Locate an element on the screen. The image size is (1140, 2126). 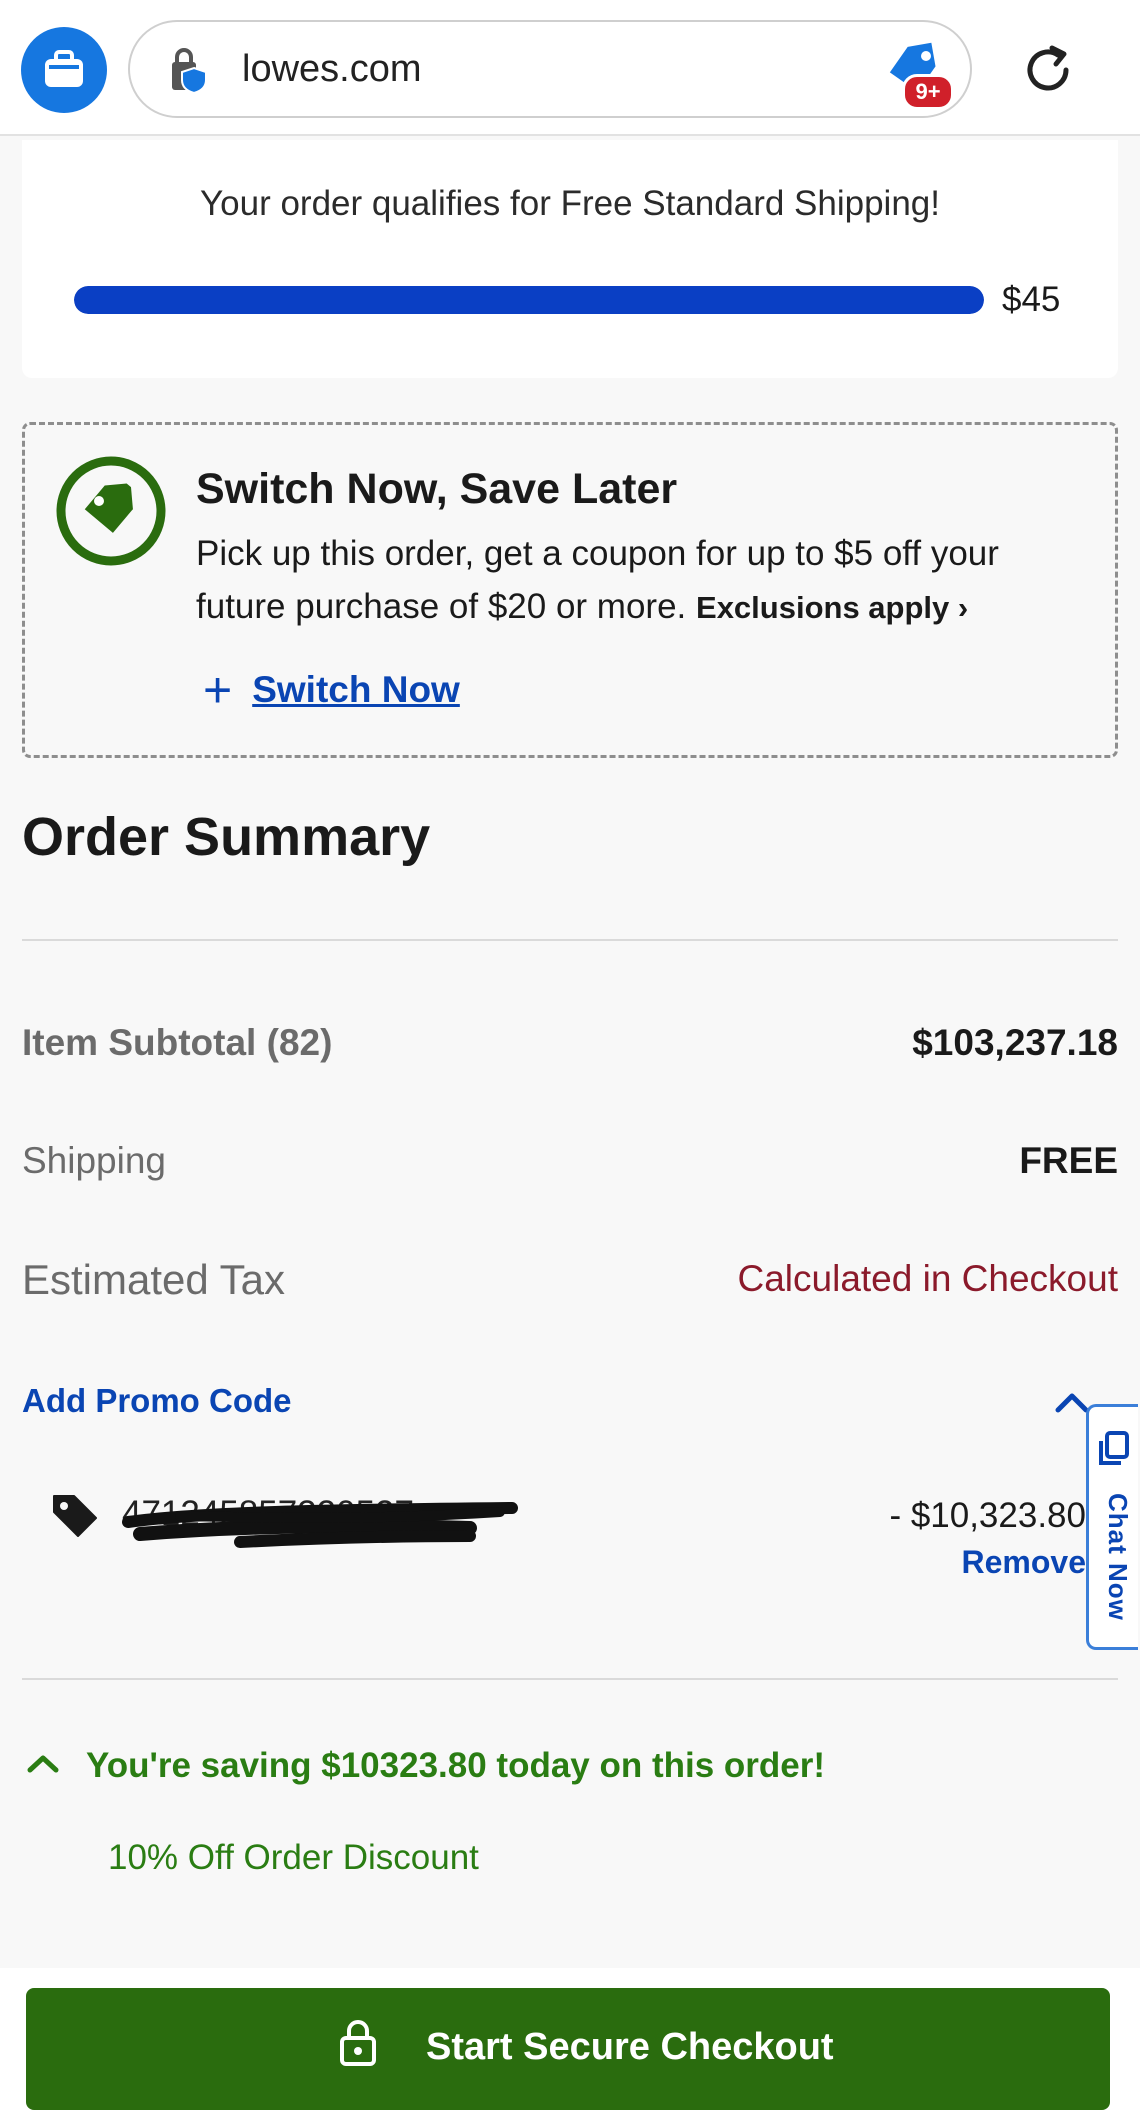
shopping-lock-icon is located at coordinates (189, 71).